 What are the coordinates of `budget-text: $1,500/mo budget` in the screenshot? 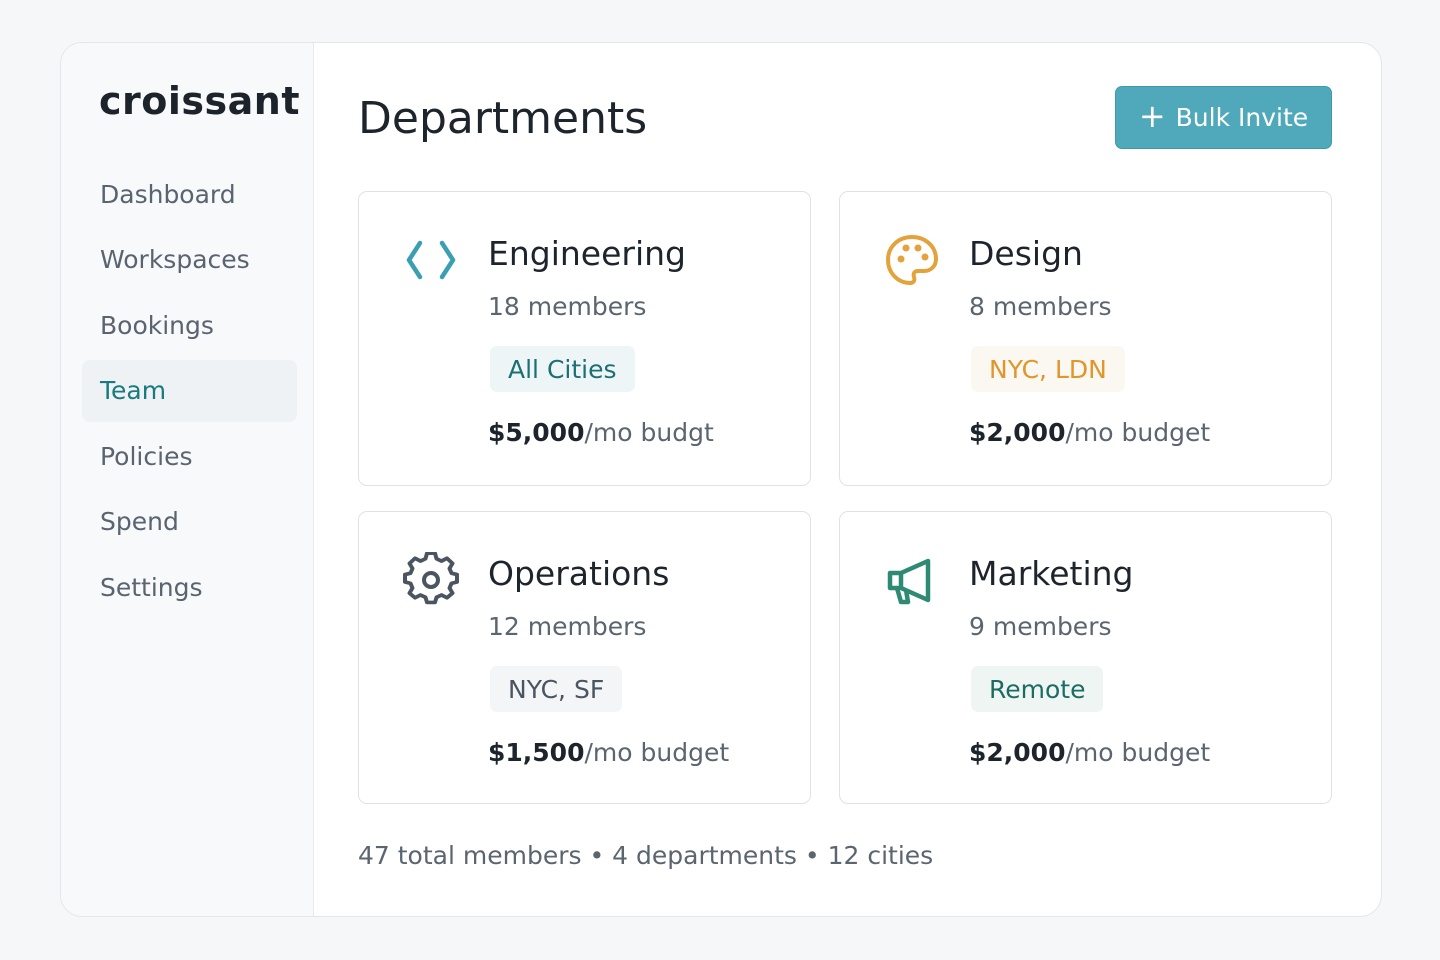 It's located at (608, 752).